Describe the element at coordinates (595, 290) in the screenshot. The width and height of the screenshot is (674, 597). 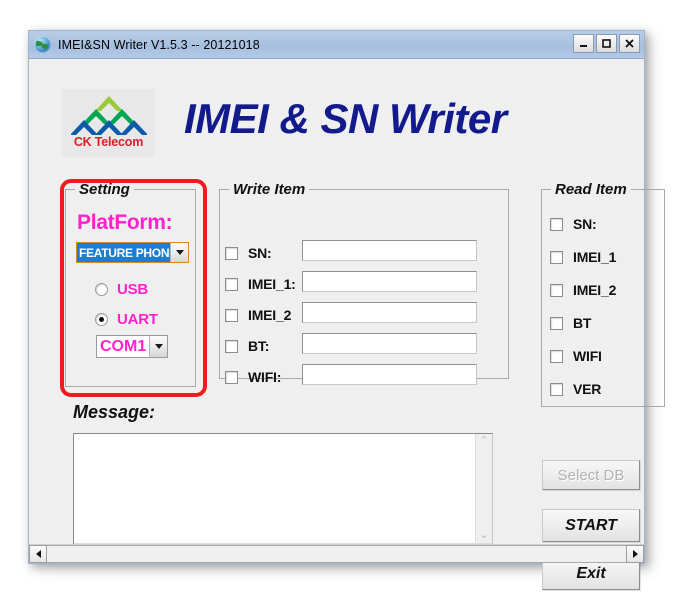
I see `read-label-imei2: IMEI_2` at that location.